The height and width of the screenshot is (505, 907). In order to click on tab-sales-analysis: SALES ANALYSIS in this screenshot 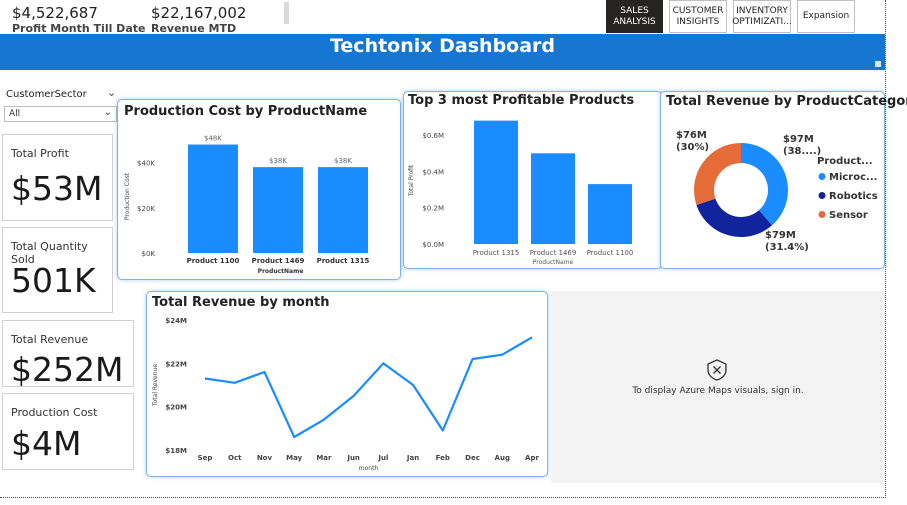, I will do `click(634, 16)`.